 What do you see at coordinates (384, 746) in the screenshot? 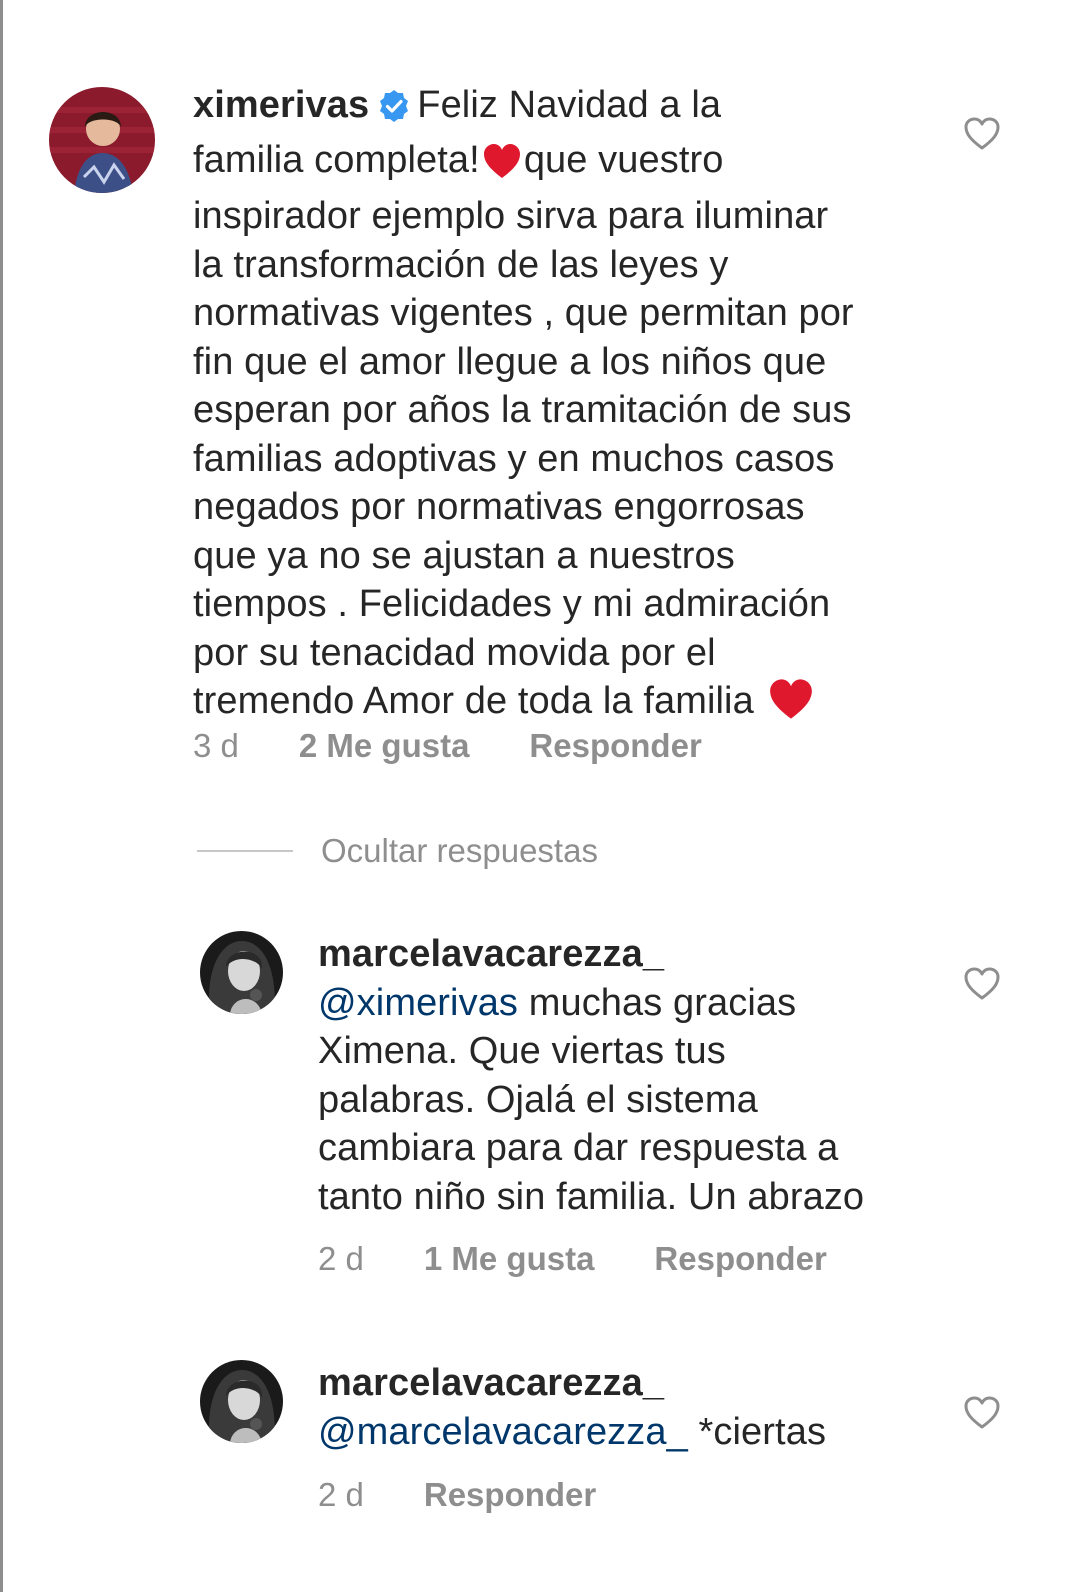
I see `likes-count: 2 Me gusta` at bounding box center [384, 746].